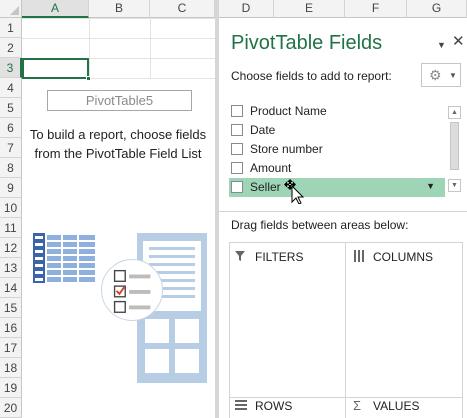 The height and width of the screenshot is (418, 467). What do you see at coordinates (271, 168) in the screenshot?
I see `field-label: Amount` at bounding box center [271, 168].